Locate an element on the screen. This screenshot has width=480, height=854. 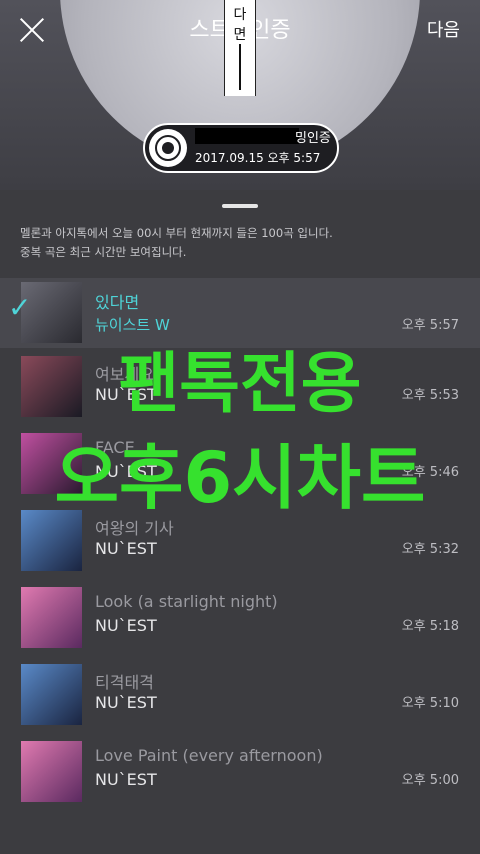
sheet-drag-handle is located at coordinates (240, 206).